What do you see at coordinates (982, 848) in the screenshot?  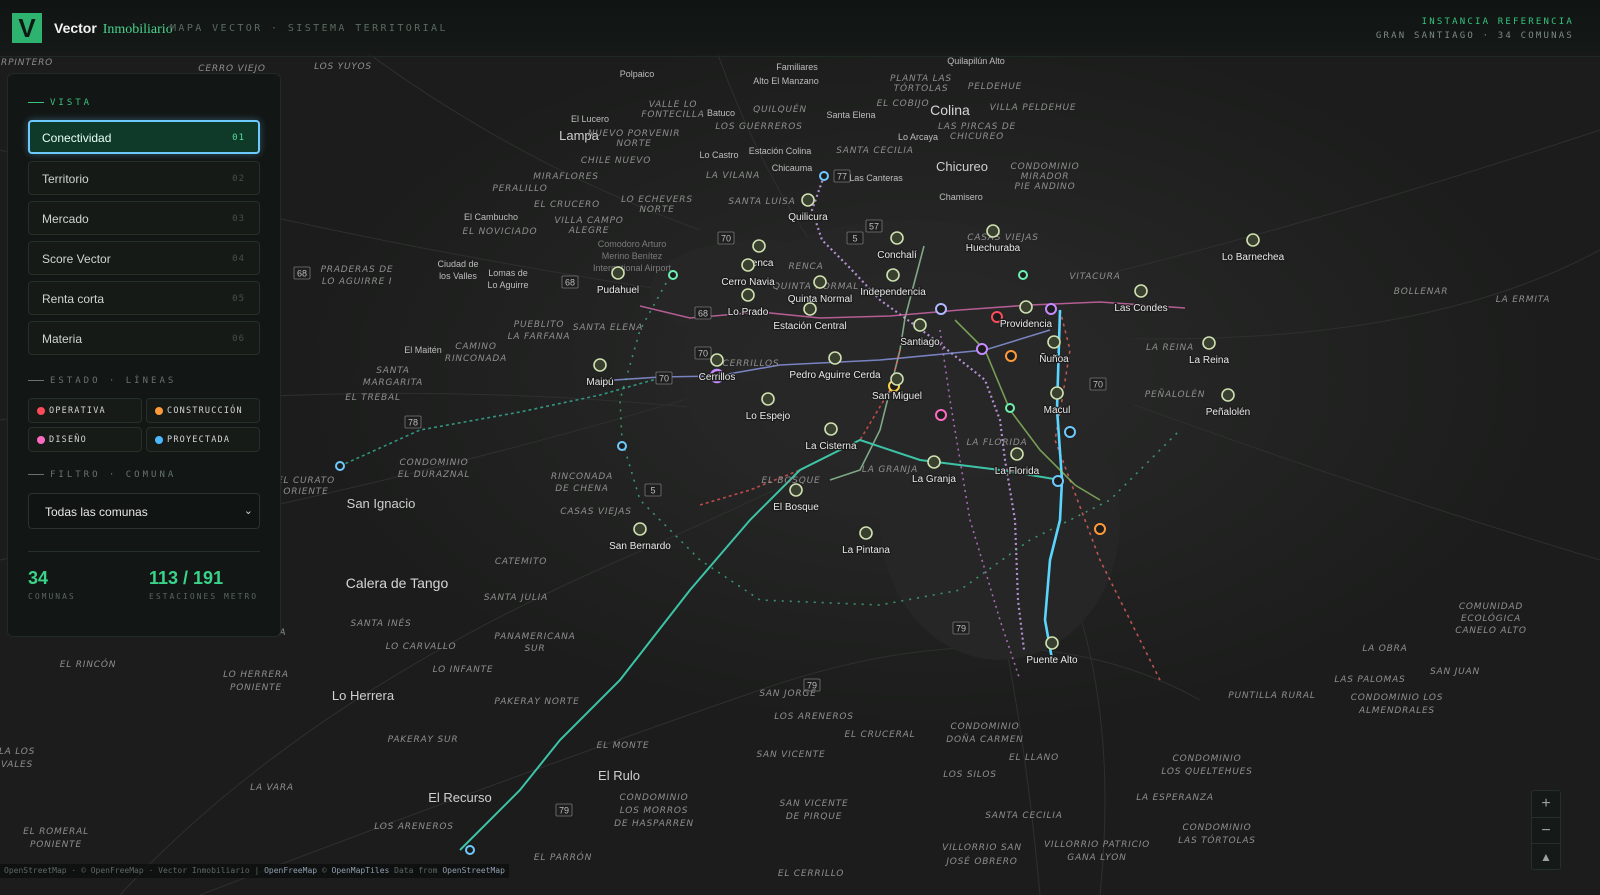 I see `map-place-label: VILLORRIO SAN` at bounding box center [982, 848].